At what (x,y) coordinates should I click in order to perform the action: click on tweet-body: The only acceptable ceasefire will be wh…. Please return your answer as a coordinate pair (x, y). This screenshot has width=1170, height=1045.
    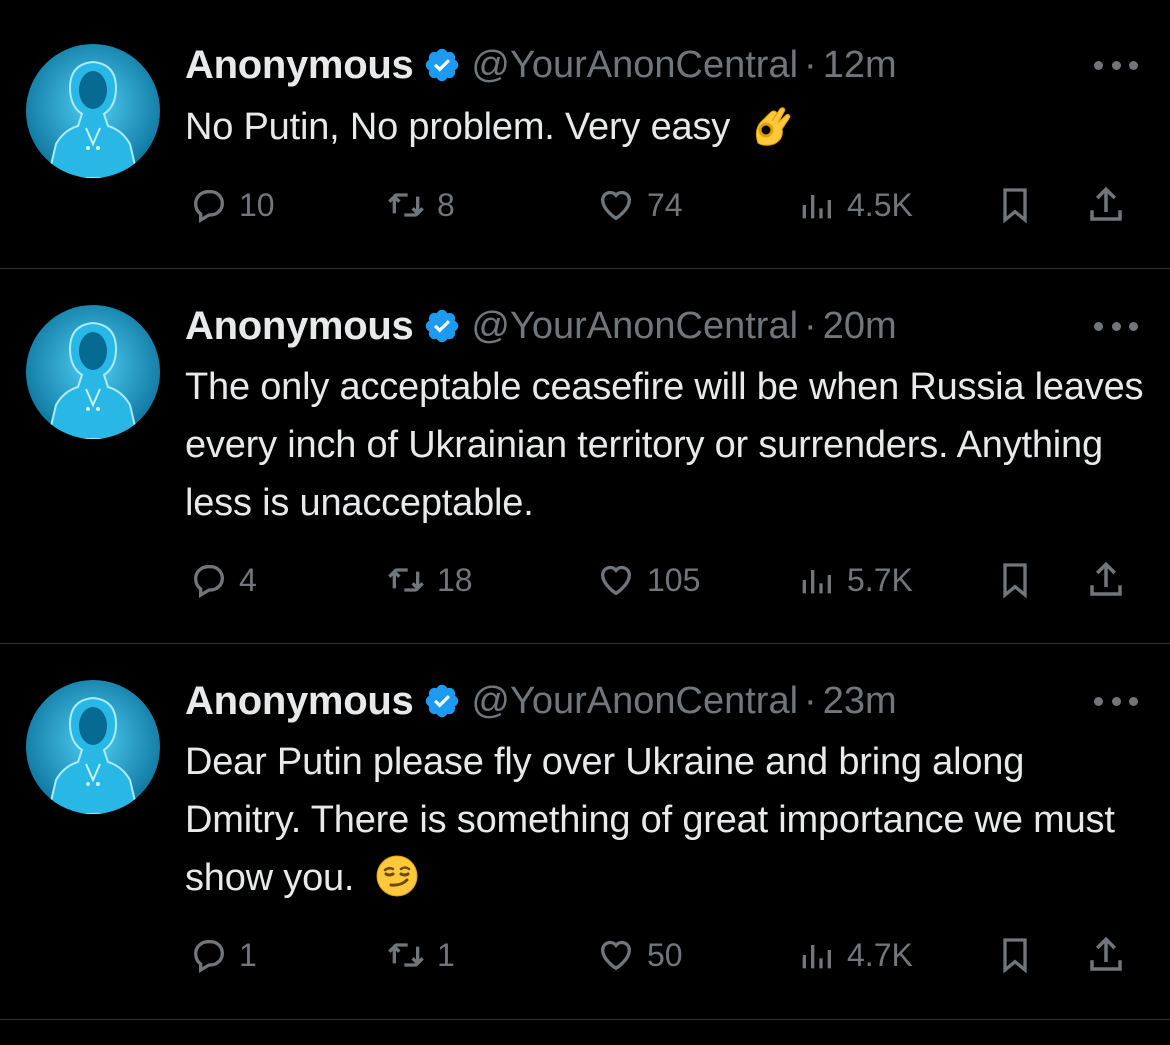
    Looking at the image, I should click on (664, 445).